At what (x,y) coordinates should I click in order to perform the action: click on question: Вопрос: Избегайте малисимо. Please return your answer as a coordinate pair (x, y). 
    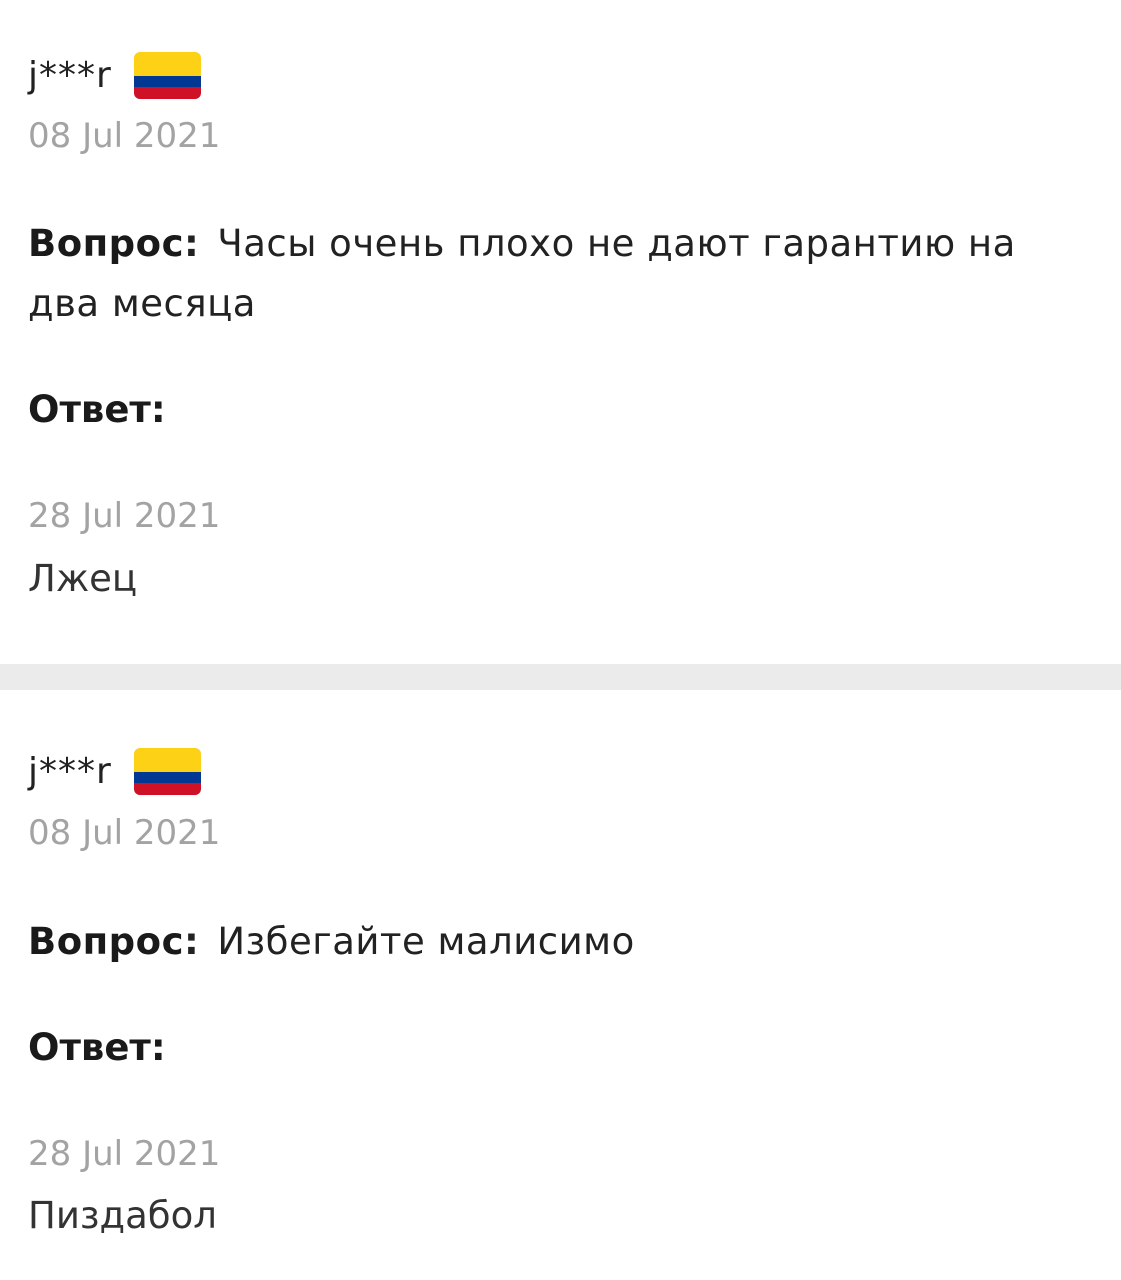
    Looking at the image, I should click on (563, 942).